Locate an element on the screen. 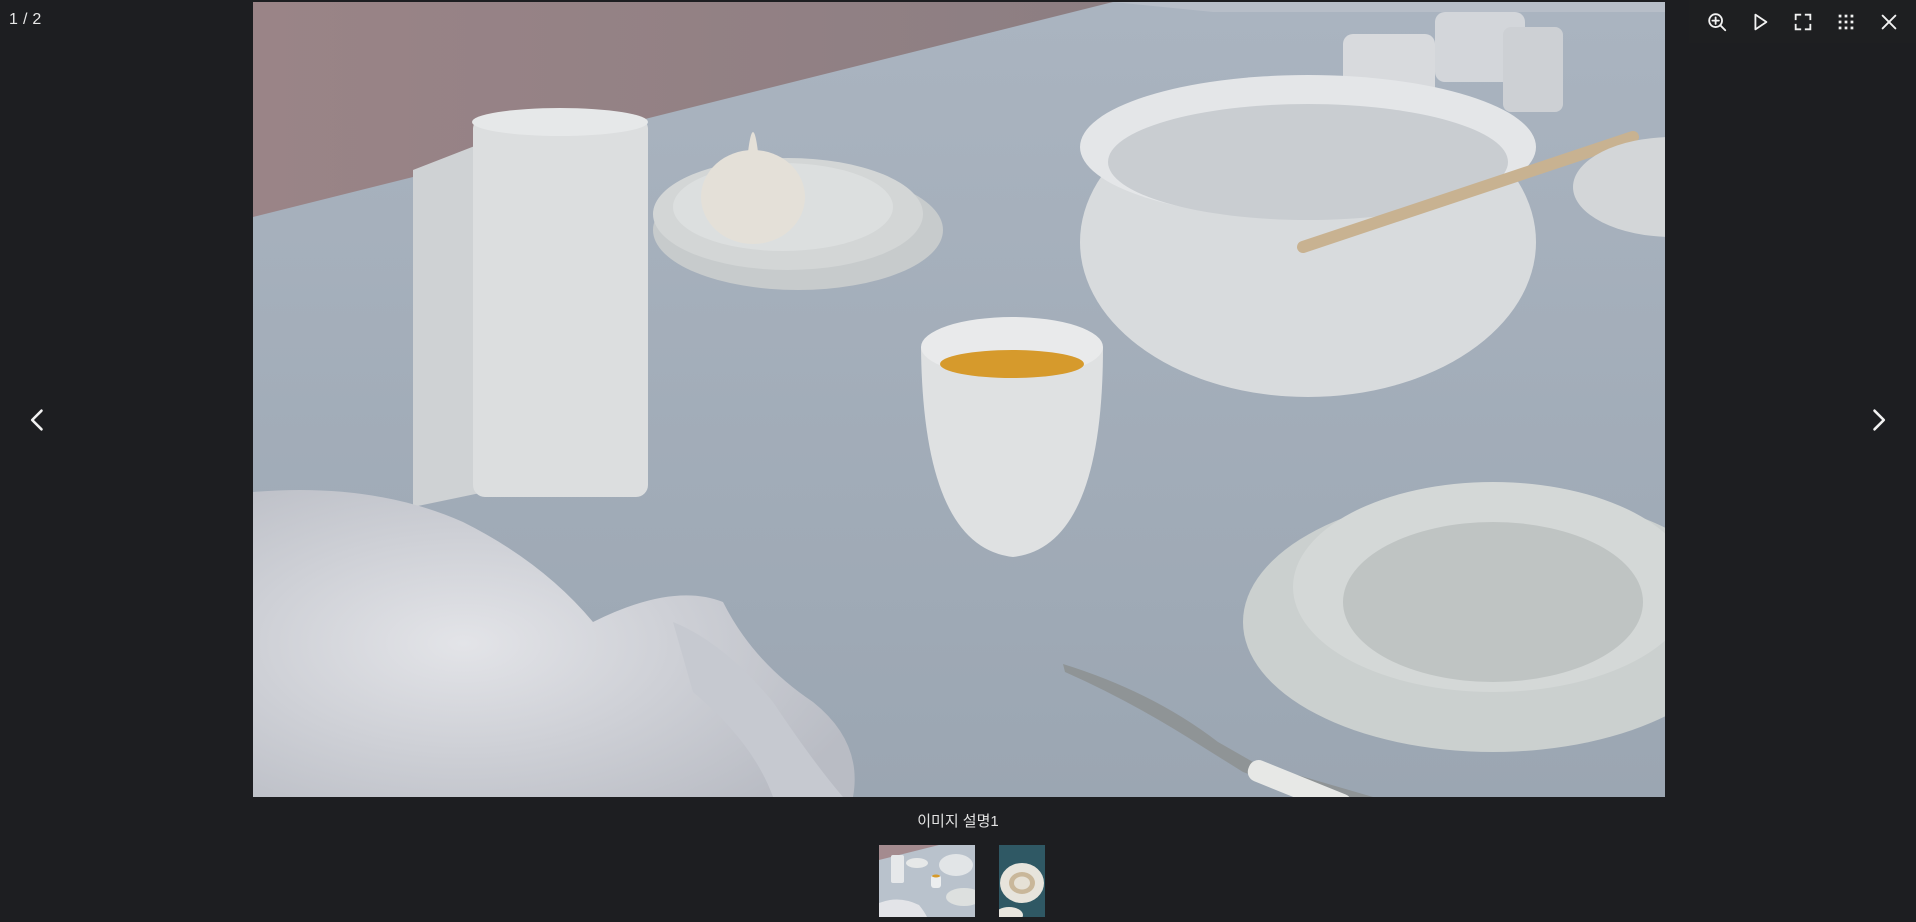 The width and height of the screenshot is (1916, 922). play-icon is located at coordinates (1760, 21).